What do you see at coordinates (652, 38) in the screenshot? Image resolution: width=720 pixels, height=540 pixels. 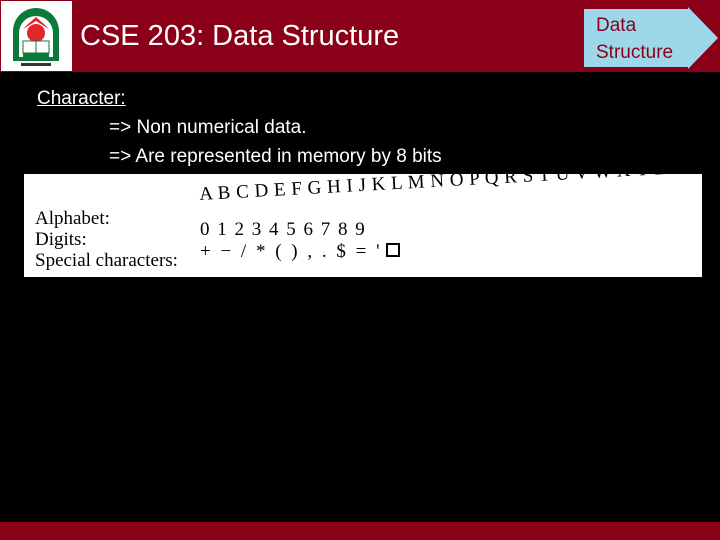 I see `topic-badge: Data Structure` at bounding box center [652, 38].